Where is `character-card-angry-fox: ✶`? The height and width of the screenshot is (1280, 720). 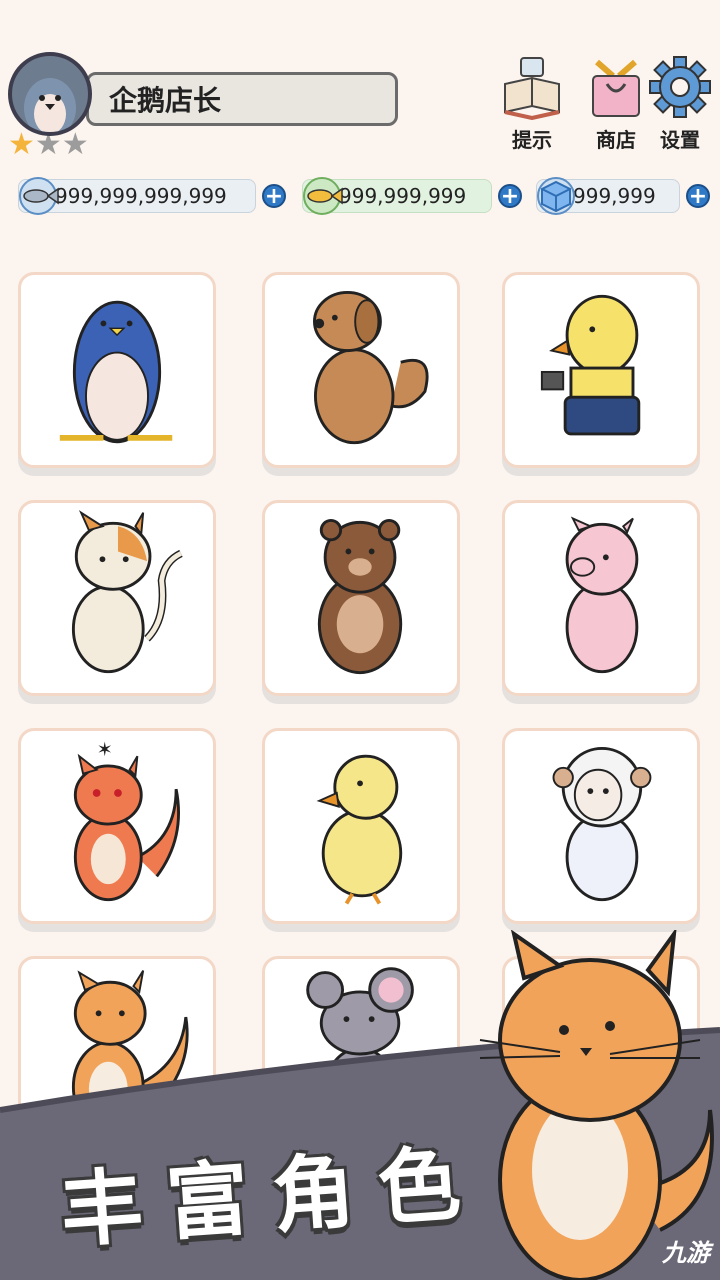
character-card-angry-fox: ✶ is located at coordinates (117, 826).